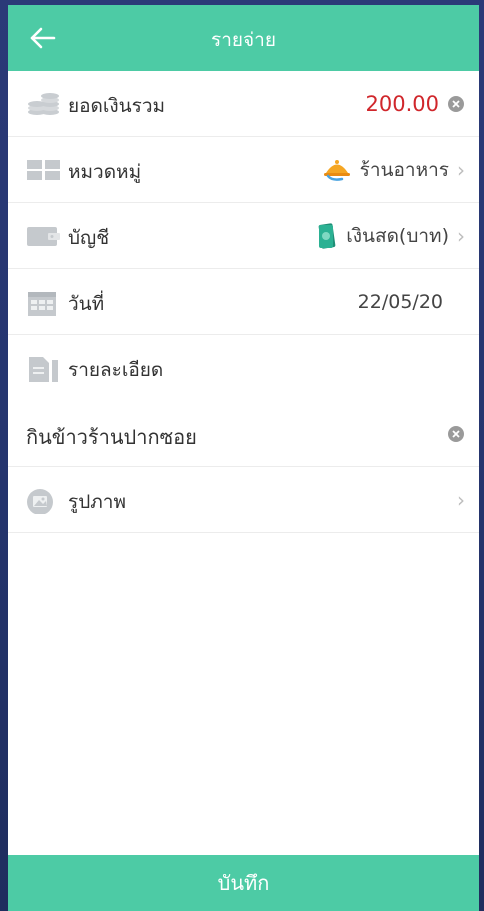 The image size is (484, 911). I want to click on save-button: บันทึก, so click(243, 883).